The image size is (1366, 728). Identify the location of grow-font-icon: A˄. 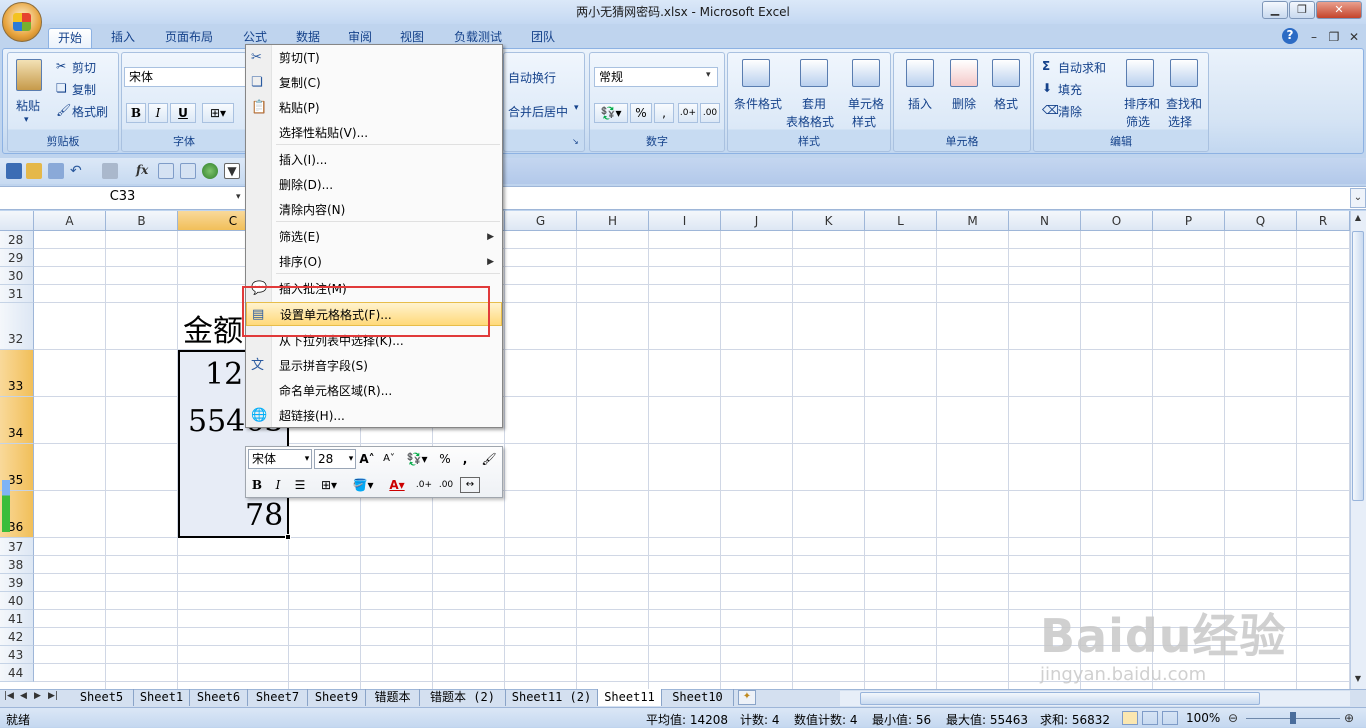
(367, 459).